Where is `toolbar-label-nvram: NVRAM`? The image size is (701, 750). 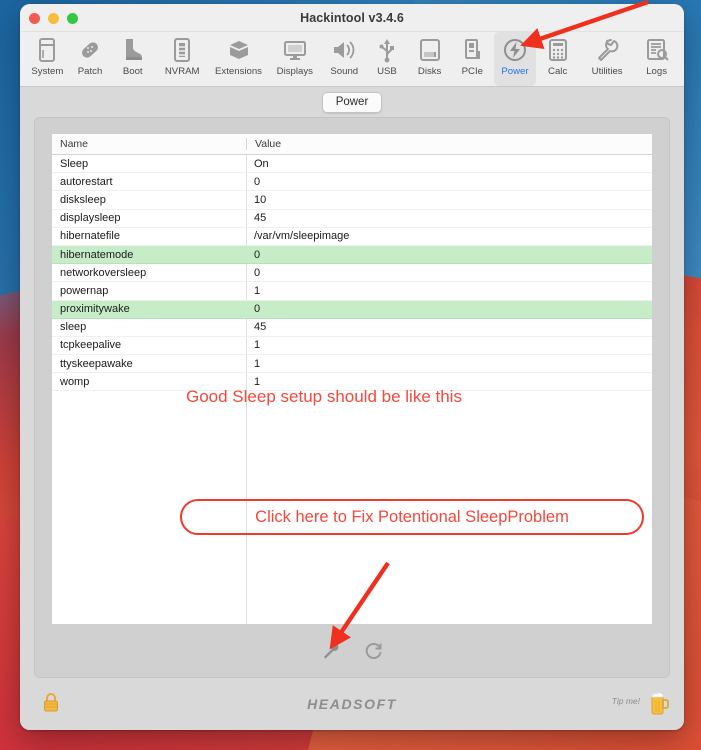 toolbar-label-nvram: NVRAM is located at coordinates (182, 71).